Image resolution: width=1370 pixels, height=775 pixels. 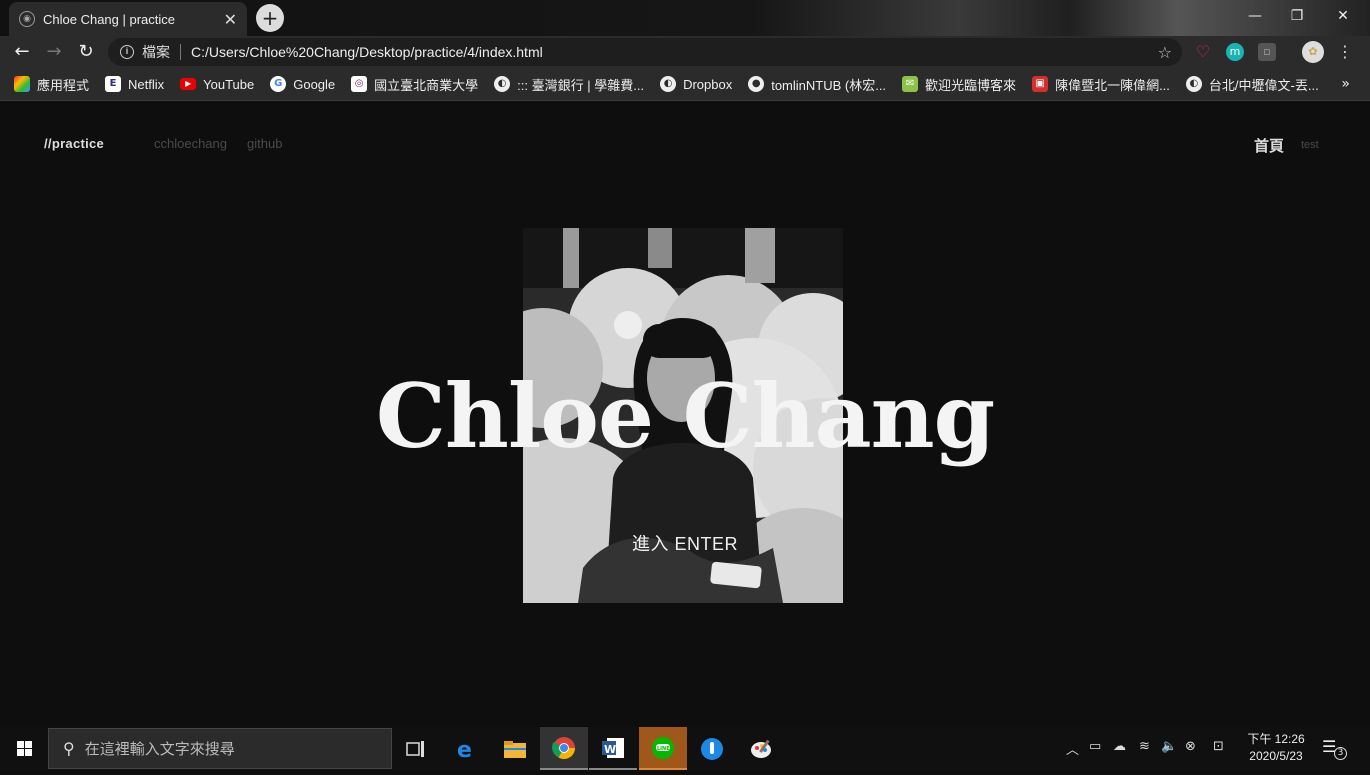 I want to click on link-cchloechang: cchloechang, so click(x=190, y=143).